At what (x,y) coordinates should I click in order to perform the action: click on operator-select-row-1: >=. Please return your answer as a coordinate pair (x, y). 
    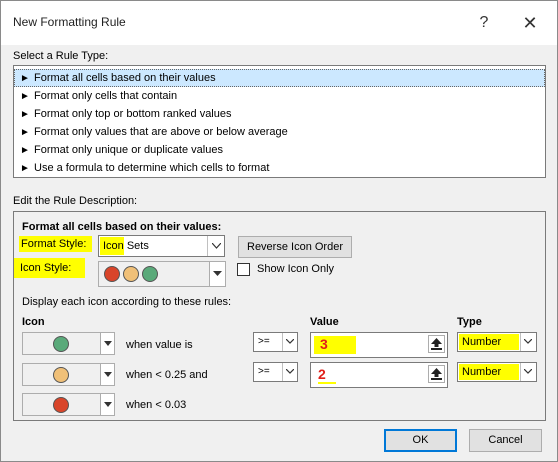
    Looking at the image, I should click on (275, 342).